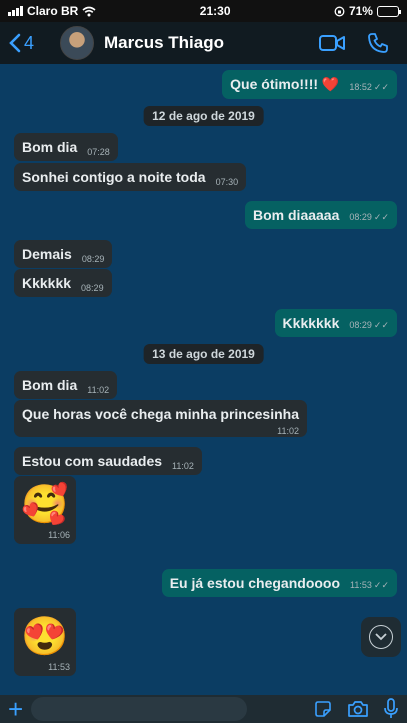  Describe the element at coordinates (139, 709) in the screenshot. I see `message-input` at that location.